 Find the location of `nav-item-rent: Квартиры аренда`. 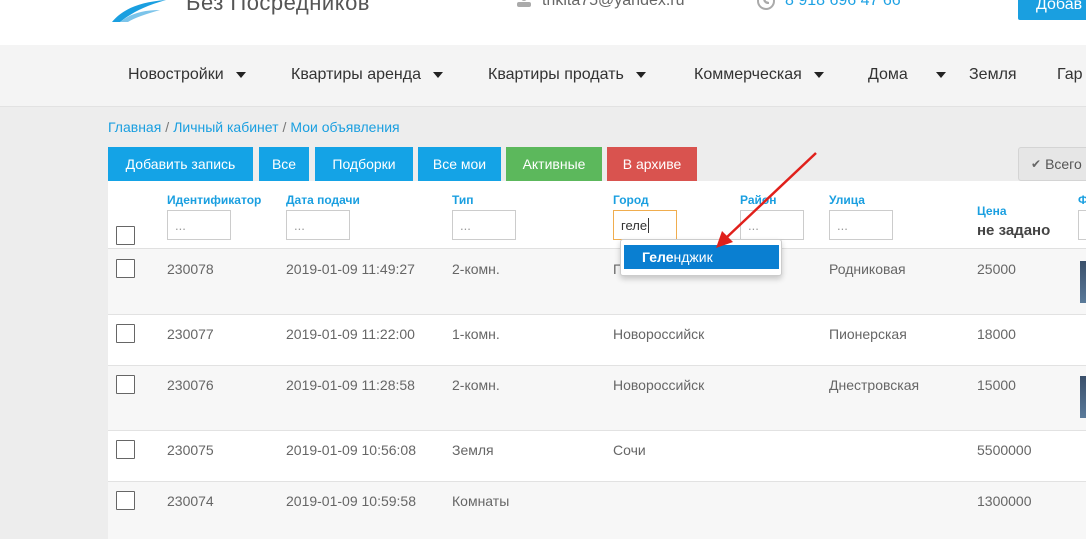

nav-item-rent: Квартиры аренда is located at coordinates (367, 75).